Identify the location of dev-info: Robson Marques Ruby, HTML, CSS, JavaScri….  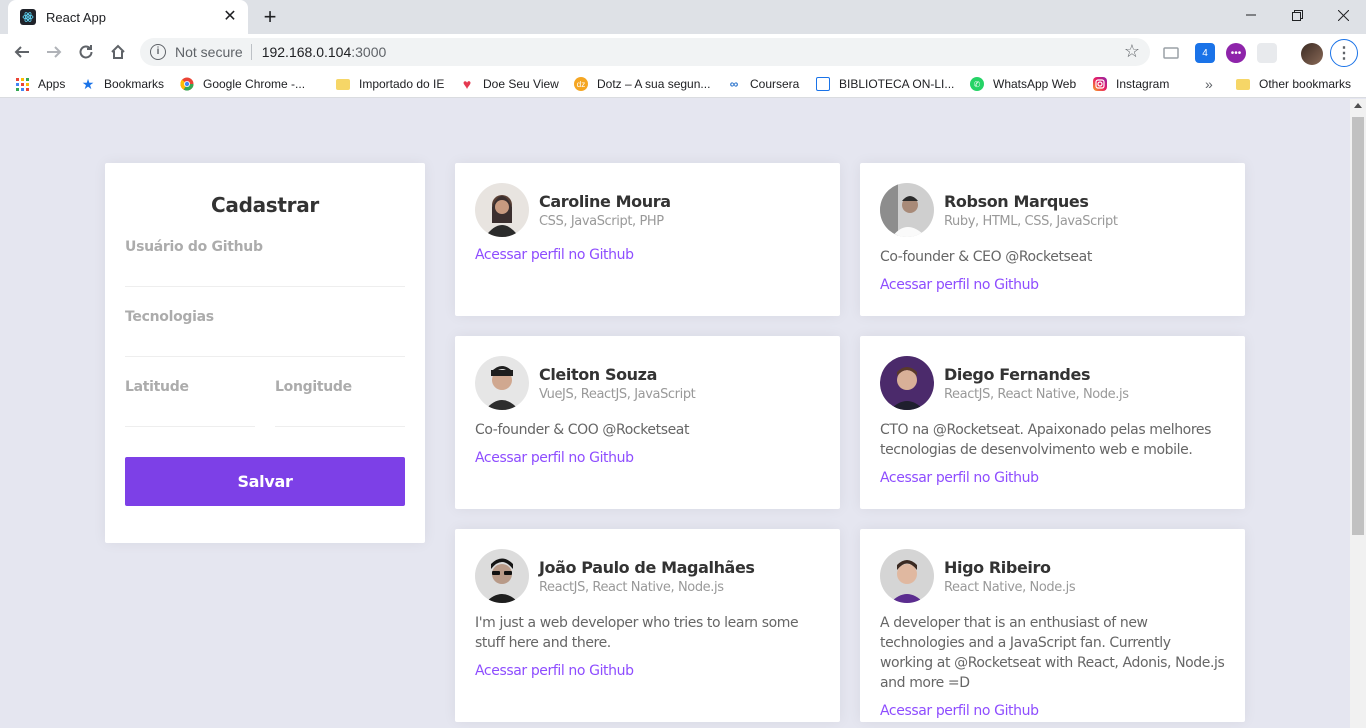
(1031, 210).